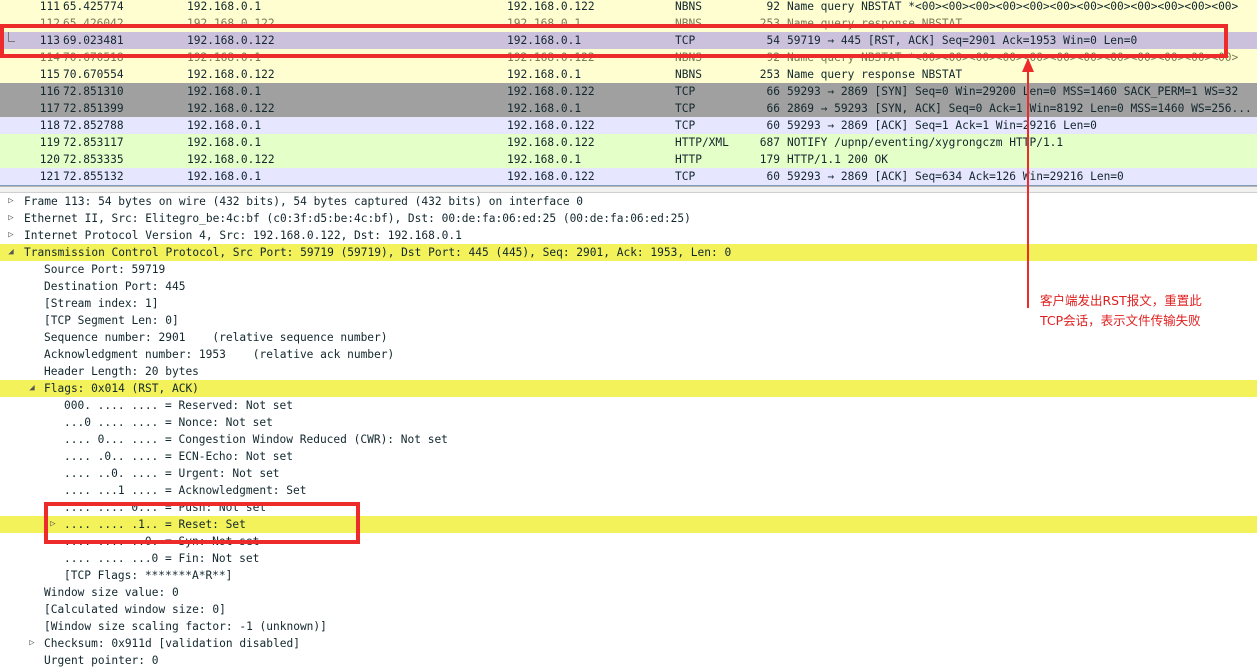  Describe the element at coordinates (1028, 65) in the screenshot. I see `annotation-arrow-head` at that location.